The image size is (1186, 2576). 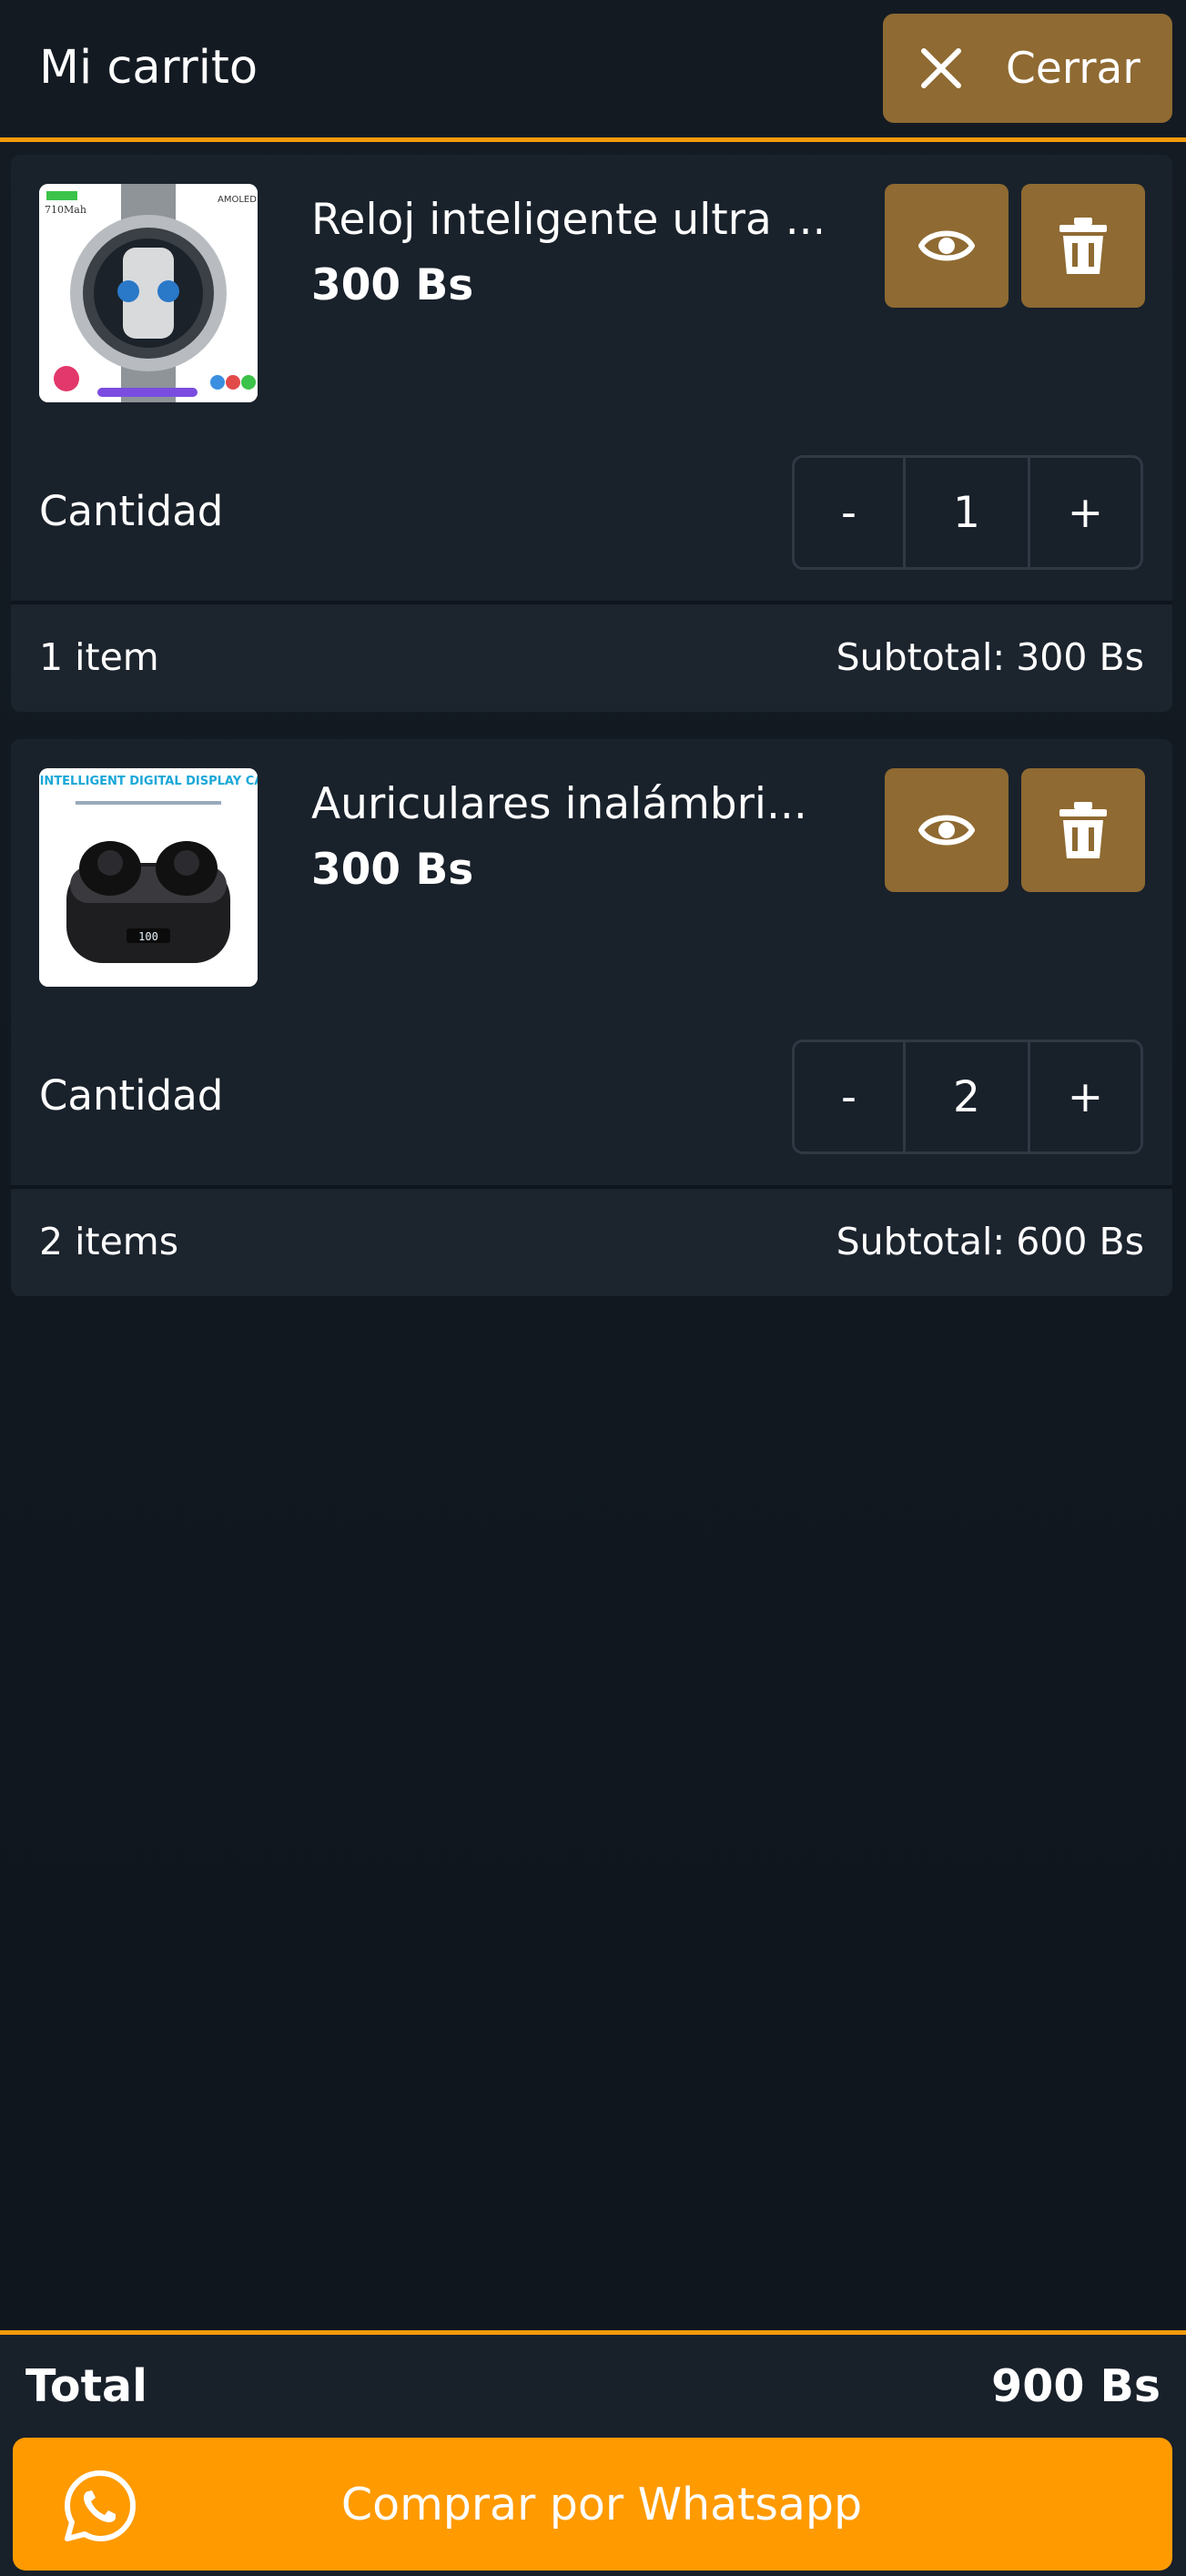 I want to click on product-image: 710Mah AMOLED, so click(x=148, y=293).